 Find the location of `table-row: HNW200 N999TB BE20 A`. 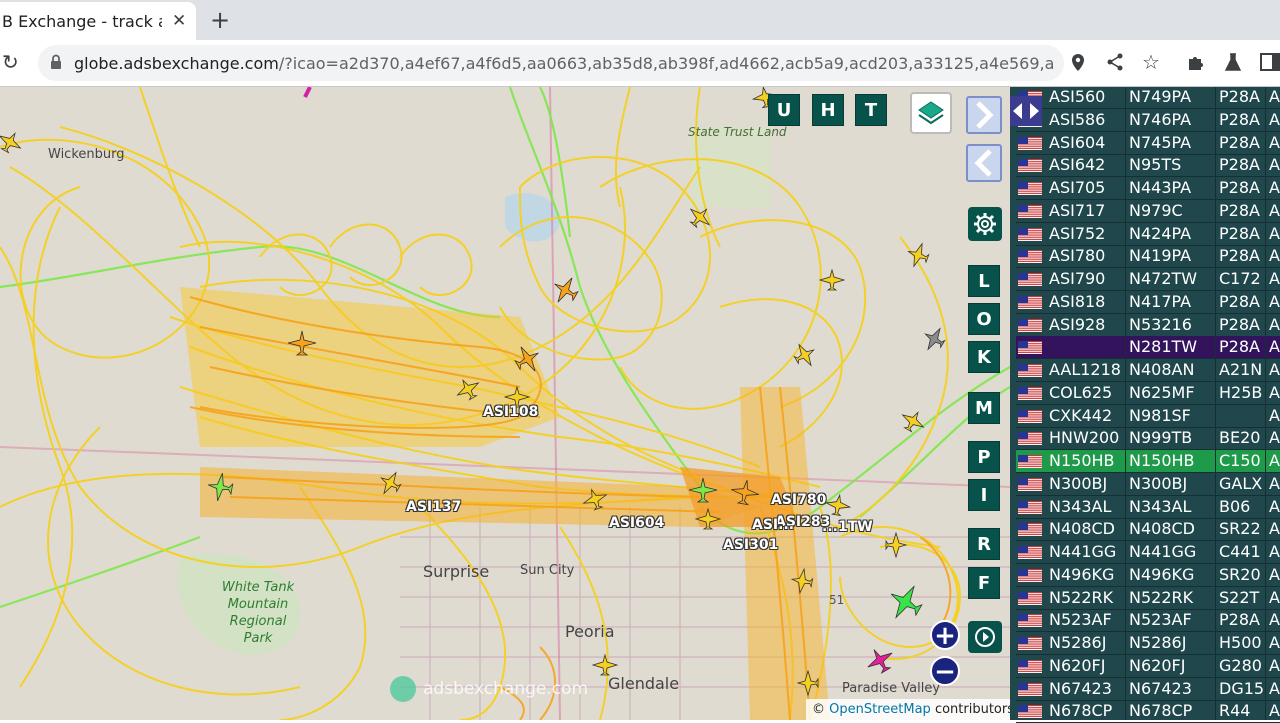

table-row: HNW200 N999TB BE20 A is located at coordinates (1148, 438).